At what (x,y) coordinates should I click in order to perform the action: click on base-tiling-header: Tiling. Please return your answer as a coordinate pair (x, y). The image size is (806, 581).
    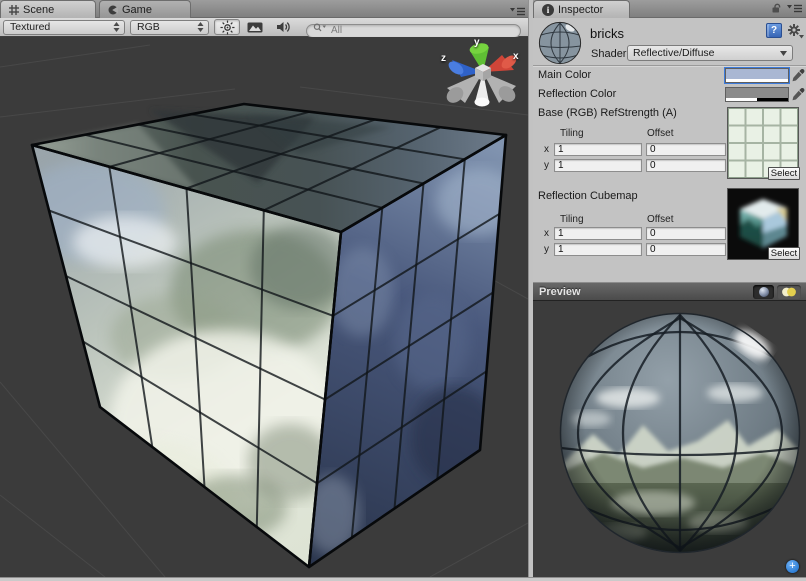
    Looking at the image, I should click on (572, 133).